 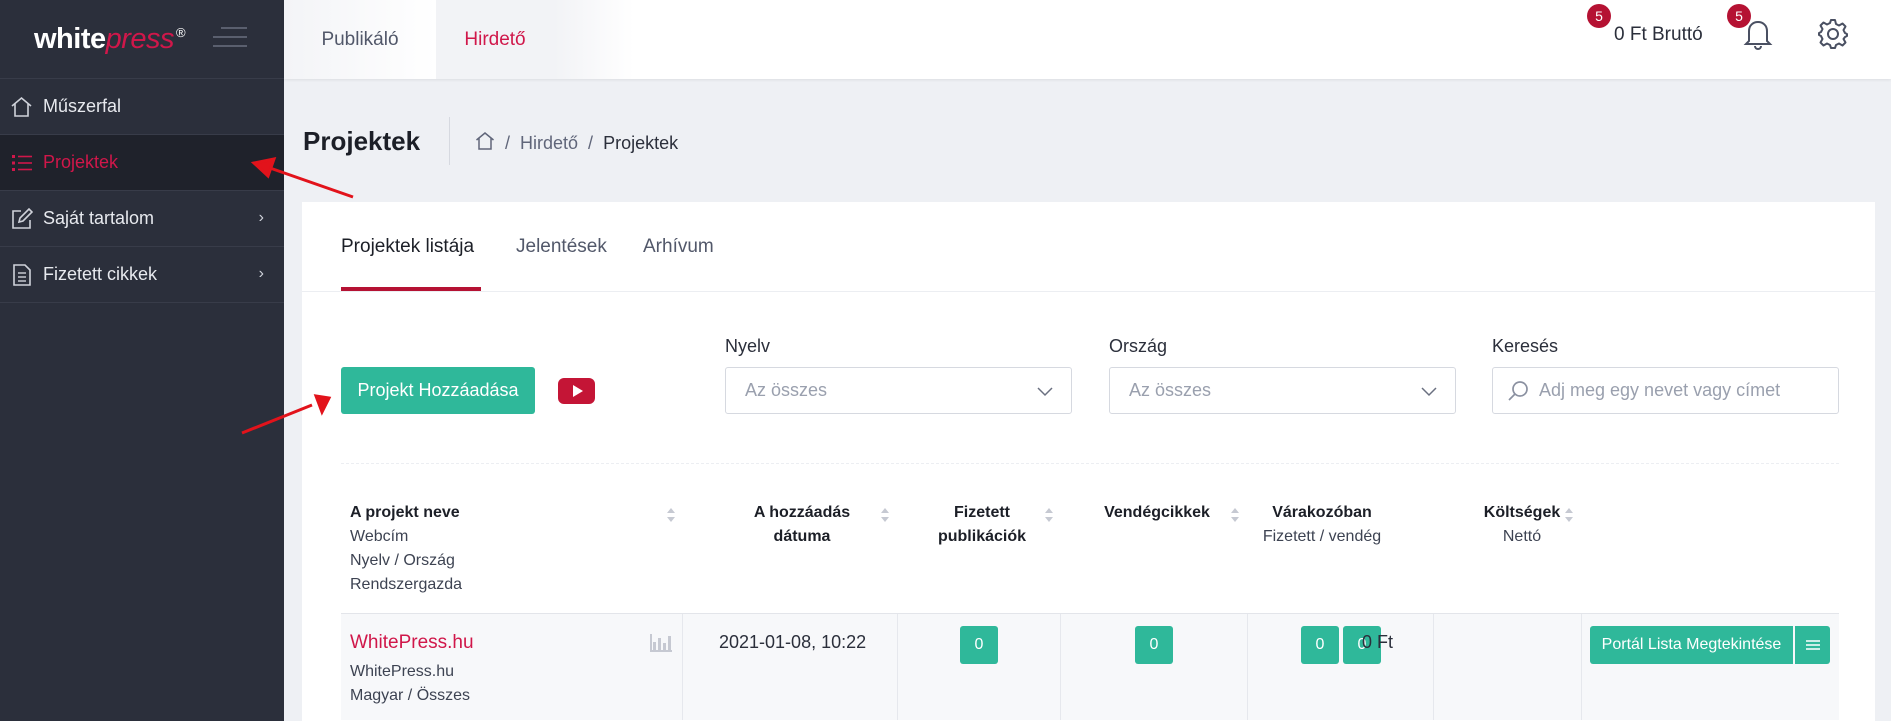 I want to click on logo-bar: whitepress ®, so click(x=142, y=39).